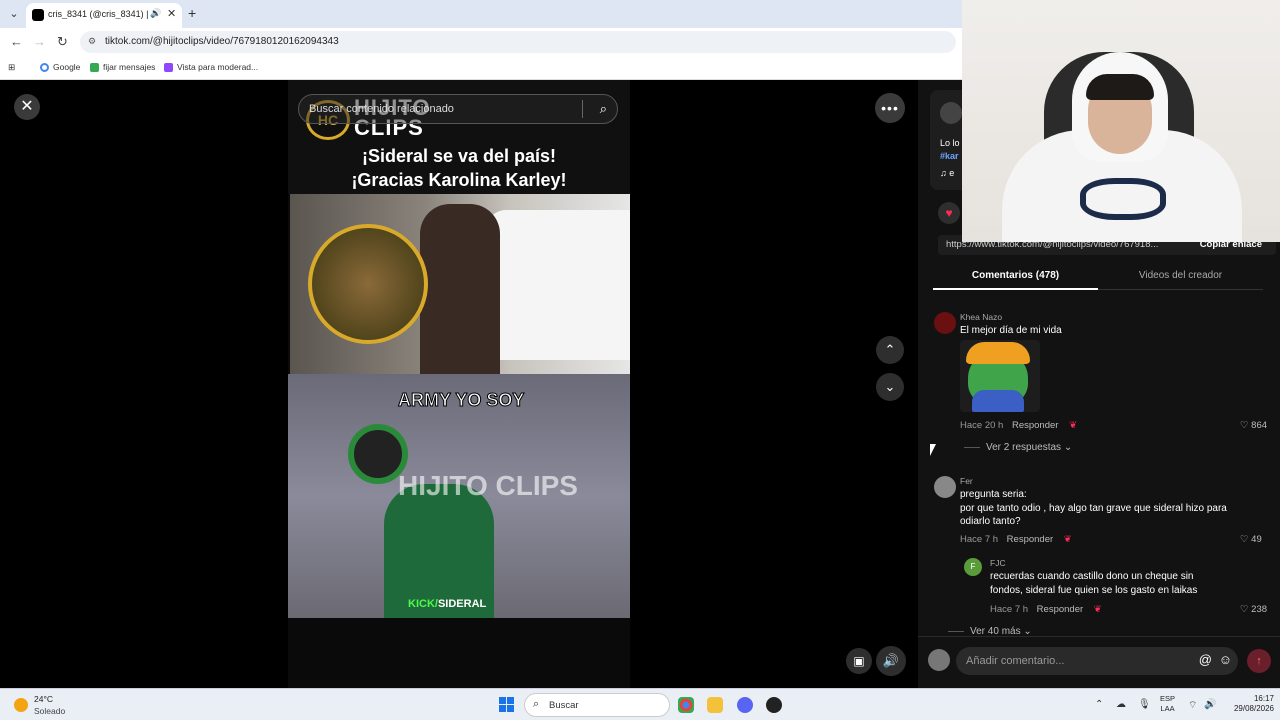 This screenshot has width=1280, height=720. Describe the element at coordinates (460, 289) in the screenshot. I see `woman-image` at that location.